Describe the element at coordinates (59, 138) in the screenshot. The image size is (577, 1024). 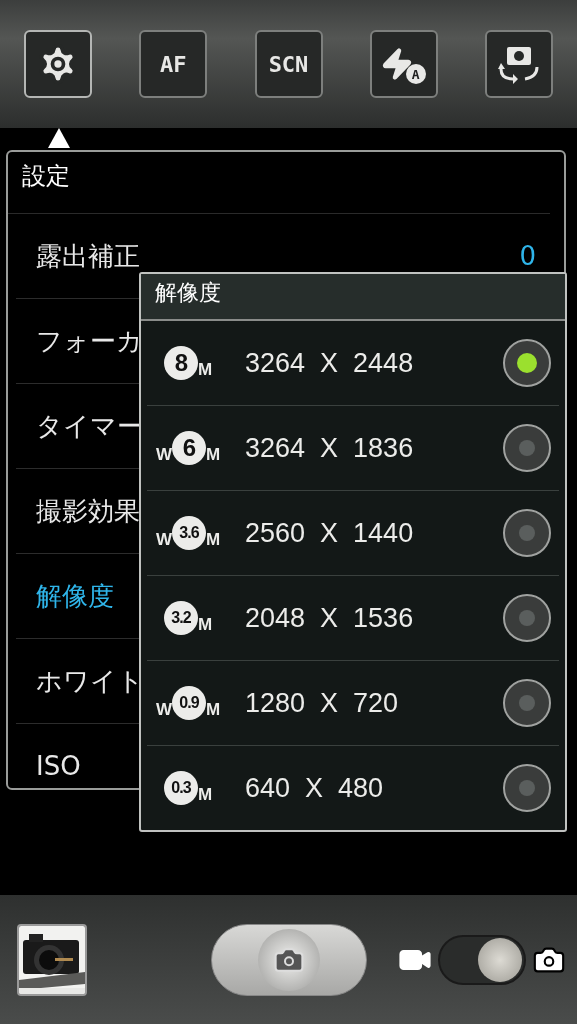
I see `pointer-arrow` at that location.